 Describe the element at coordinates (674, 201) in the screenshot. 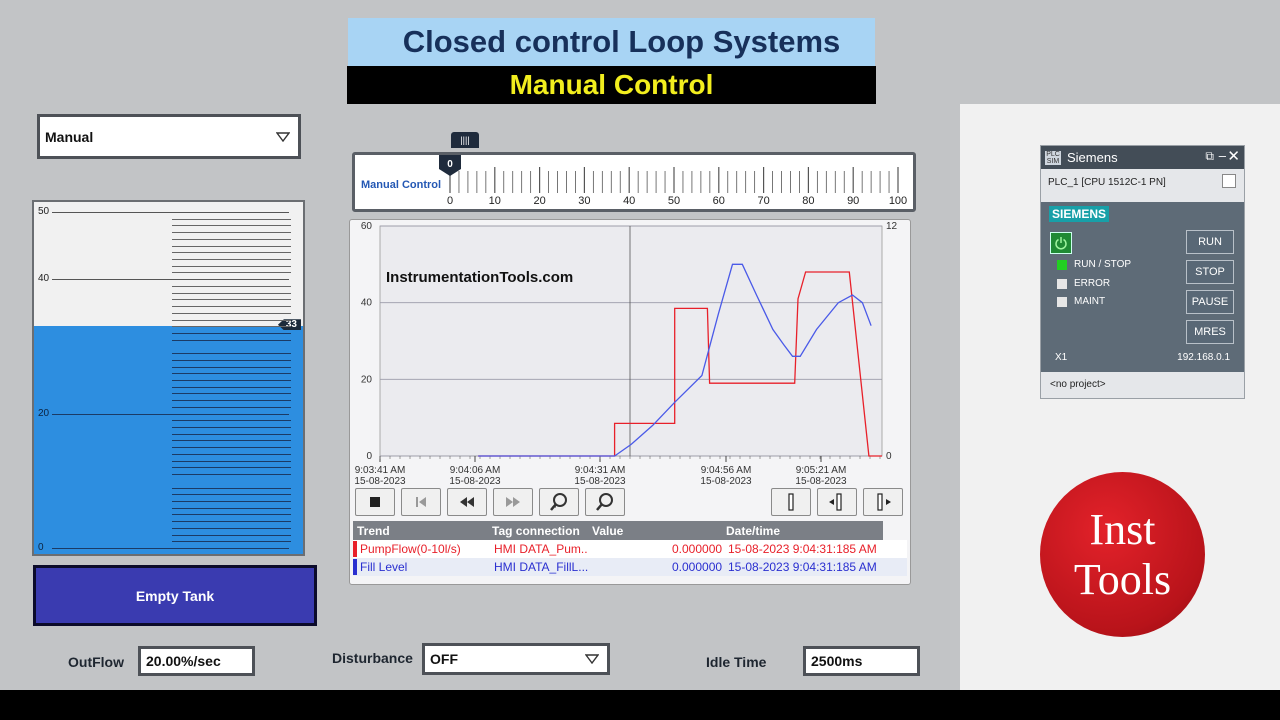

I see `slider-tick-label: 50` at that location.